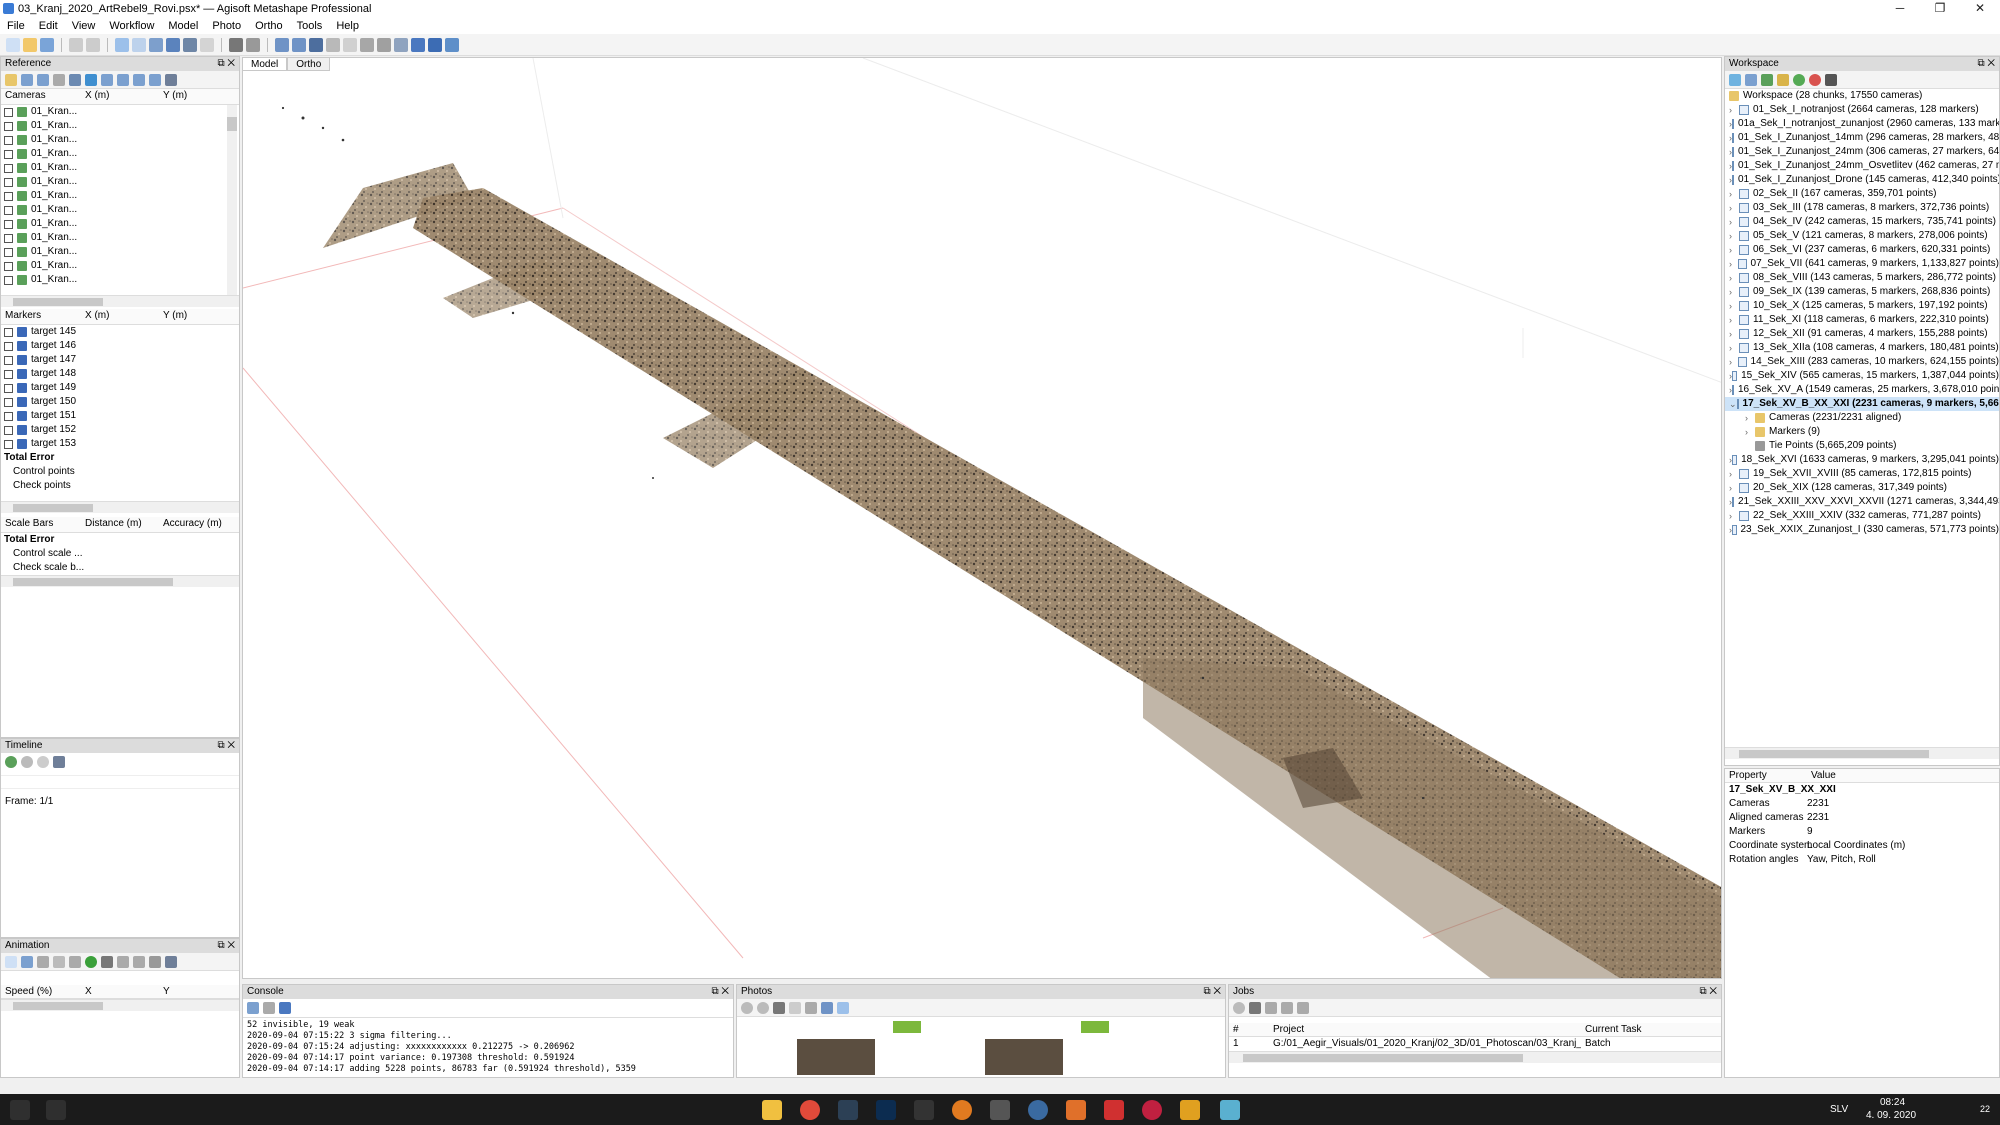 This screenshot has width=2000, height=1125. Describe the element at coordinates (194, 316) in the screenshot. I see `col-marker-y: Y (m)` at that location.